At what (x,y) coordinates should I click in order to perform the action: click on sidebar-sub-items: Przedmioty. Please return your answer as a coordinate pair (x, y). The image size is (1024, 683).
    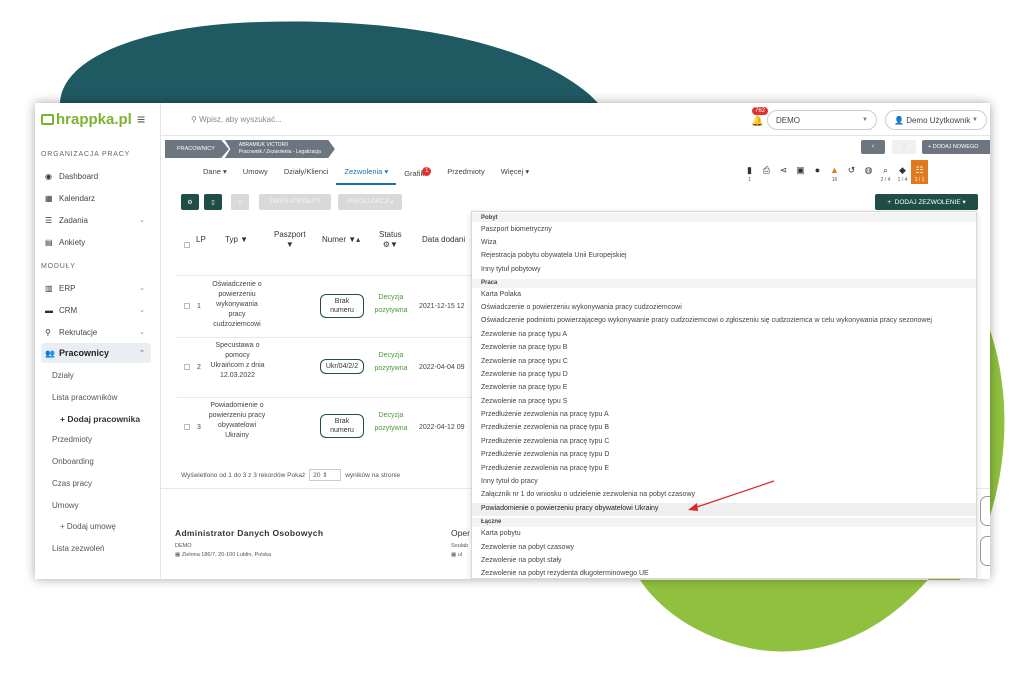
    Looking at the image, I should click on (72, 439).